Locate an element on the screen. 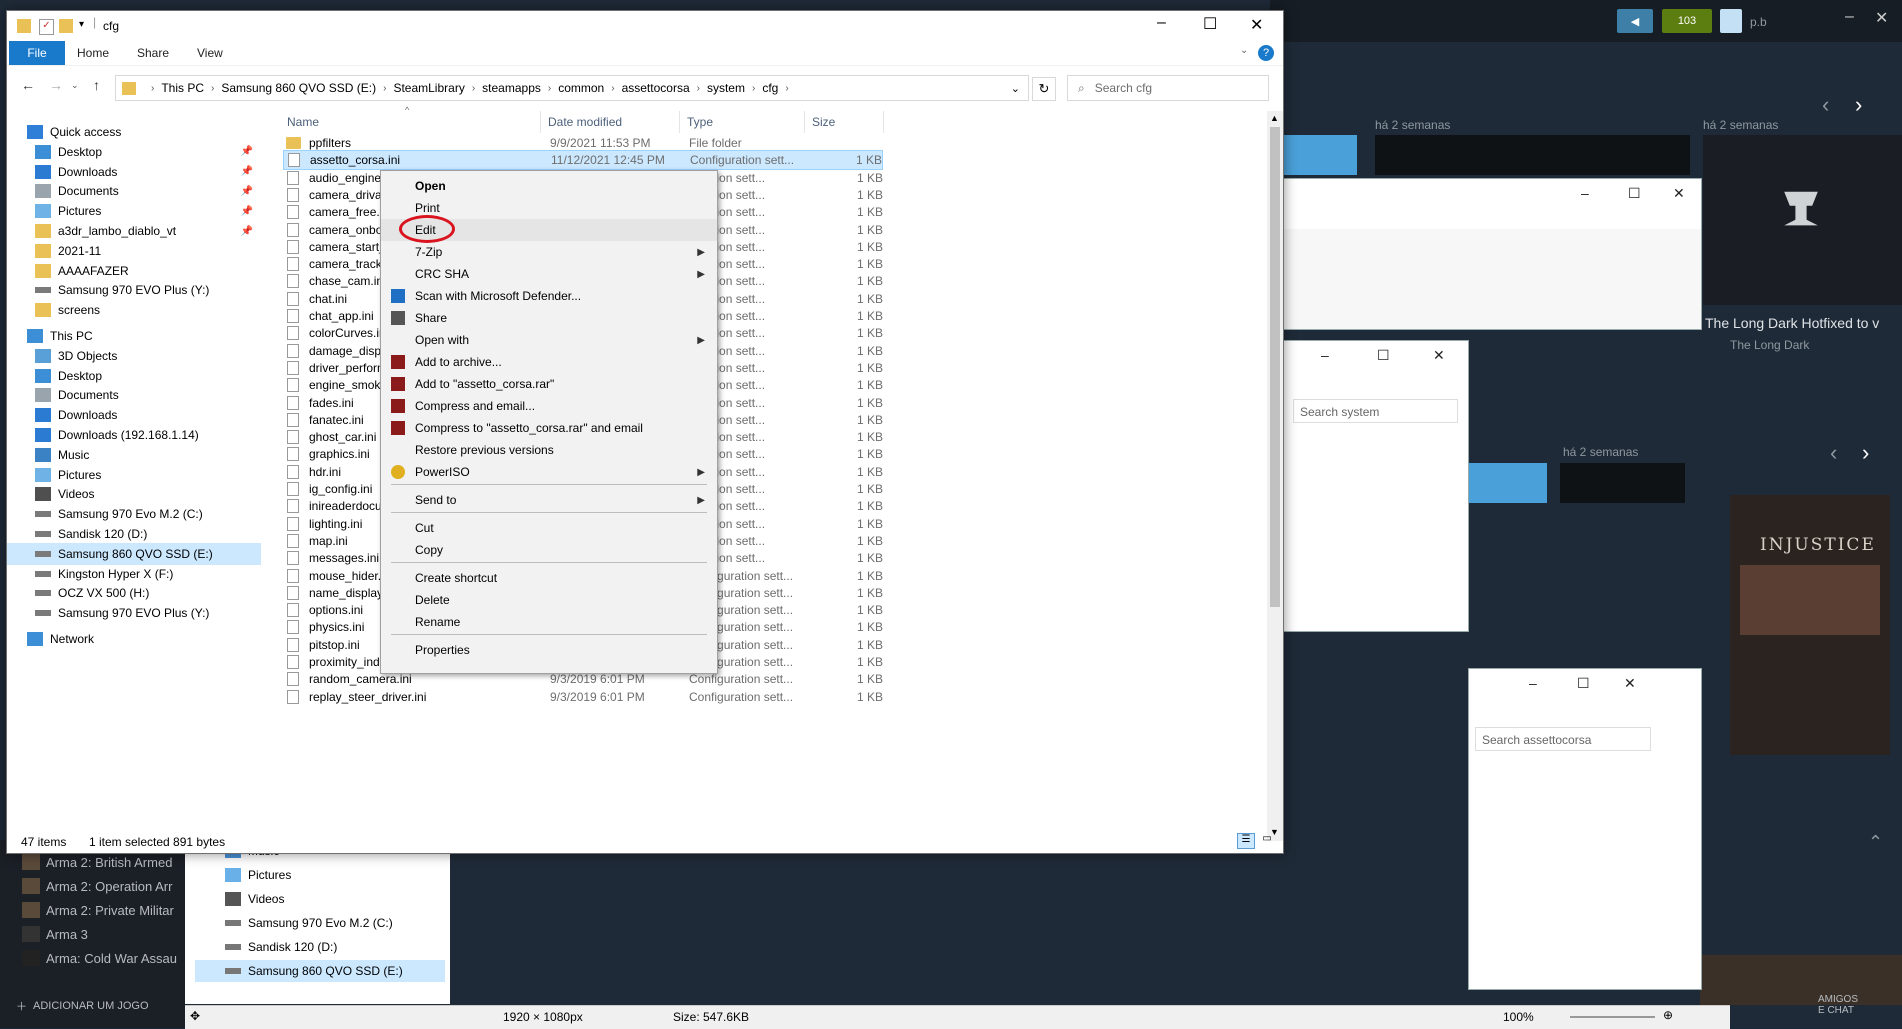 This screenshot has width=1902, height=1029. sidebar-item: Downloads (192.168.1.14) is located at coordinates (134, 435).